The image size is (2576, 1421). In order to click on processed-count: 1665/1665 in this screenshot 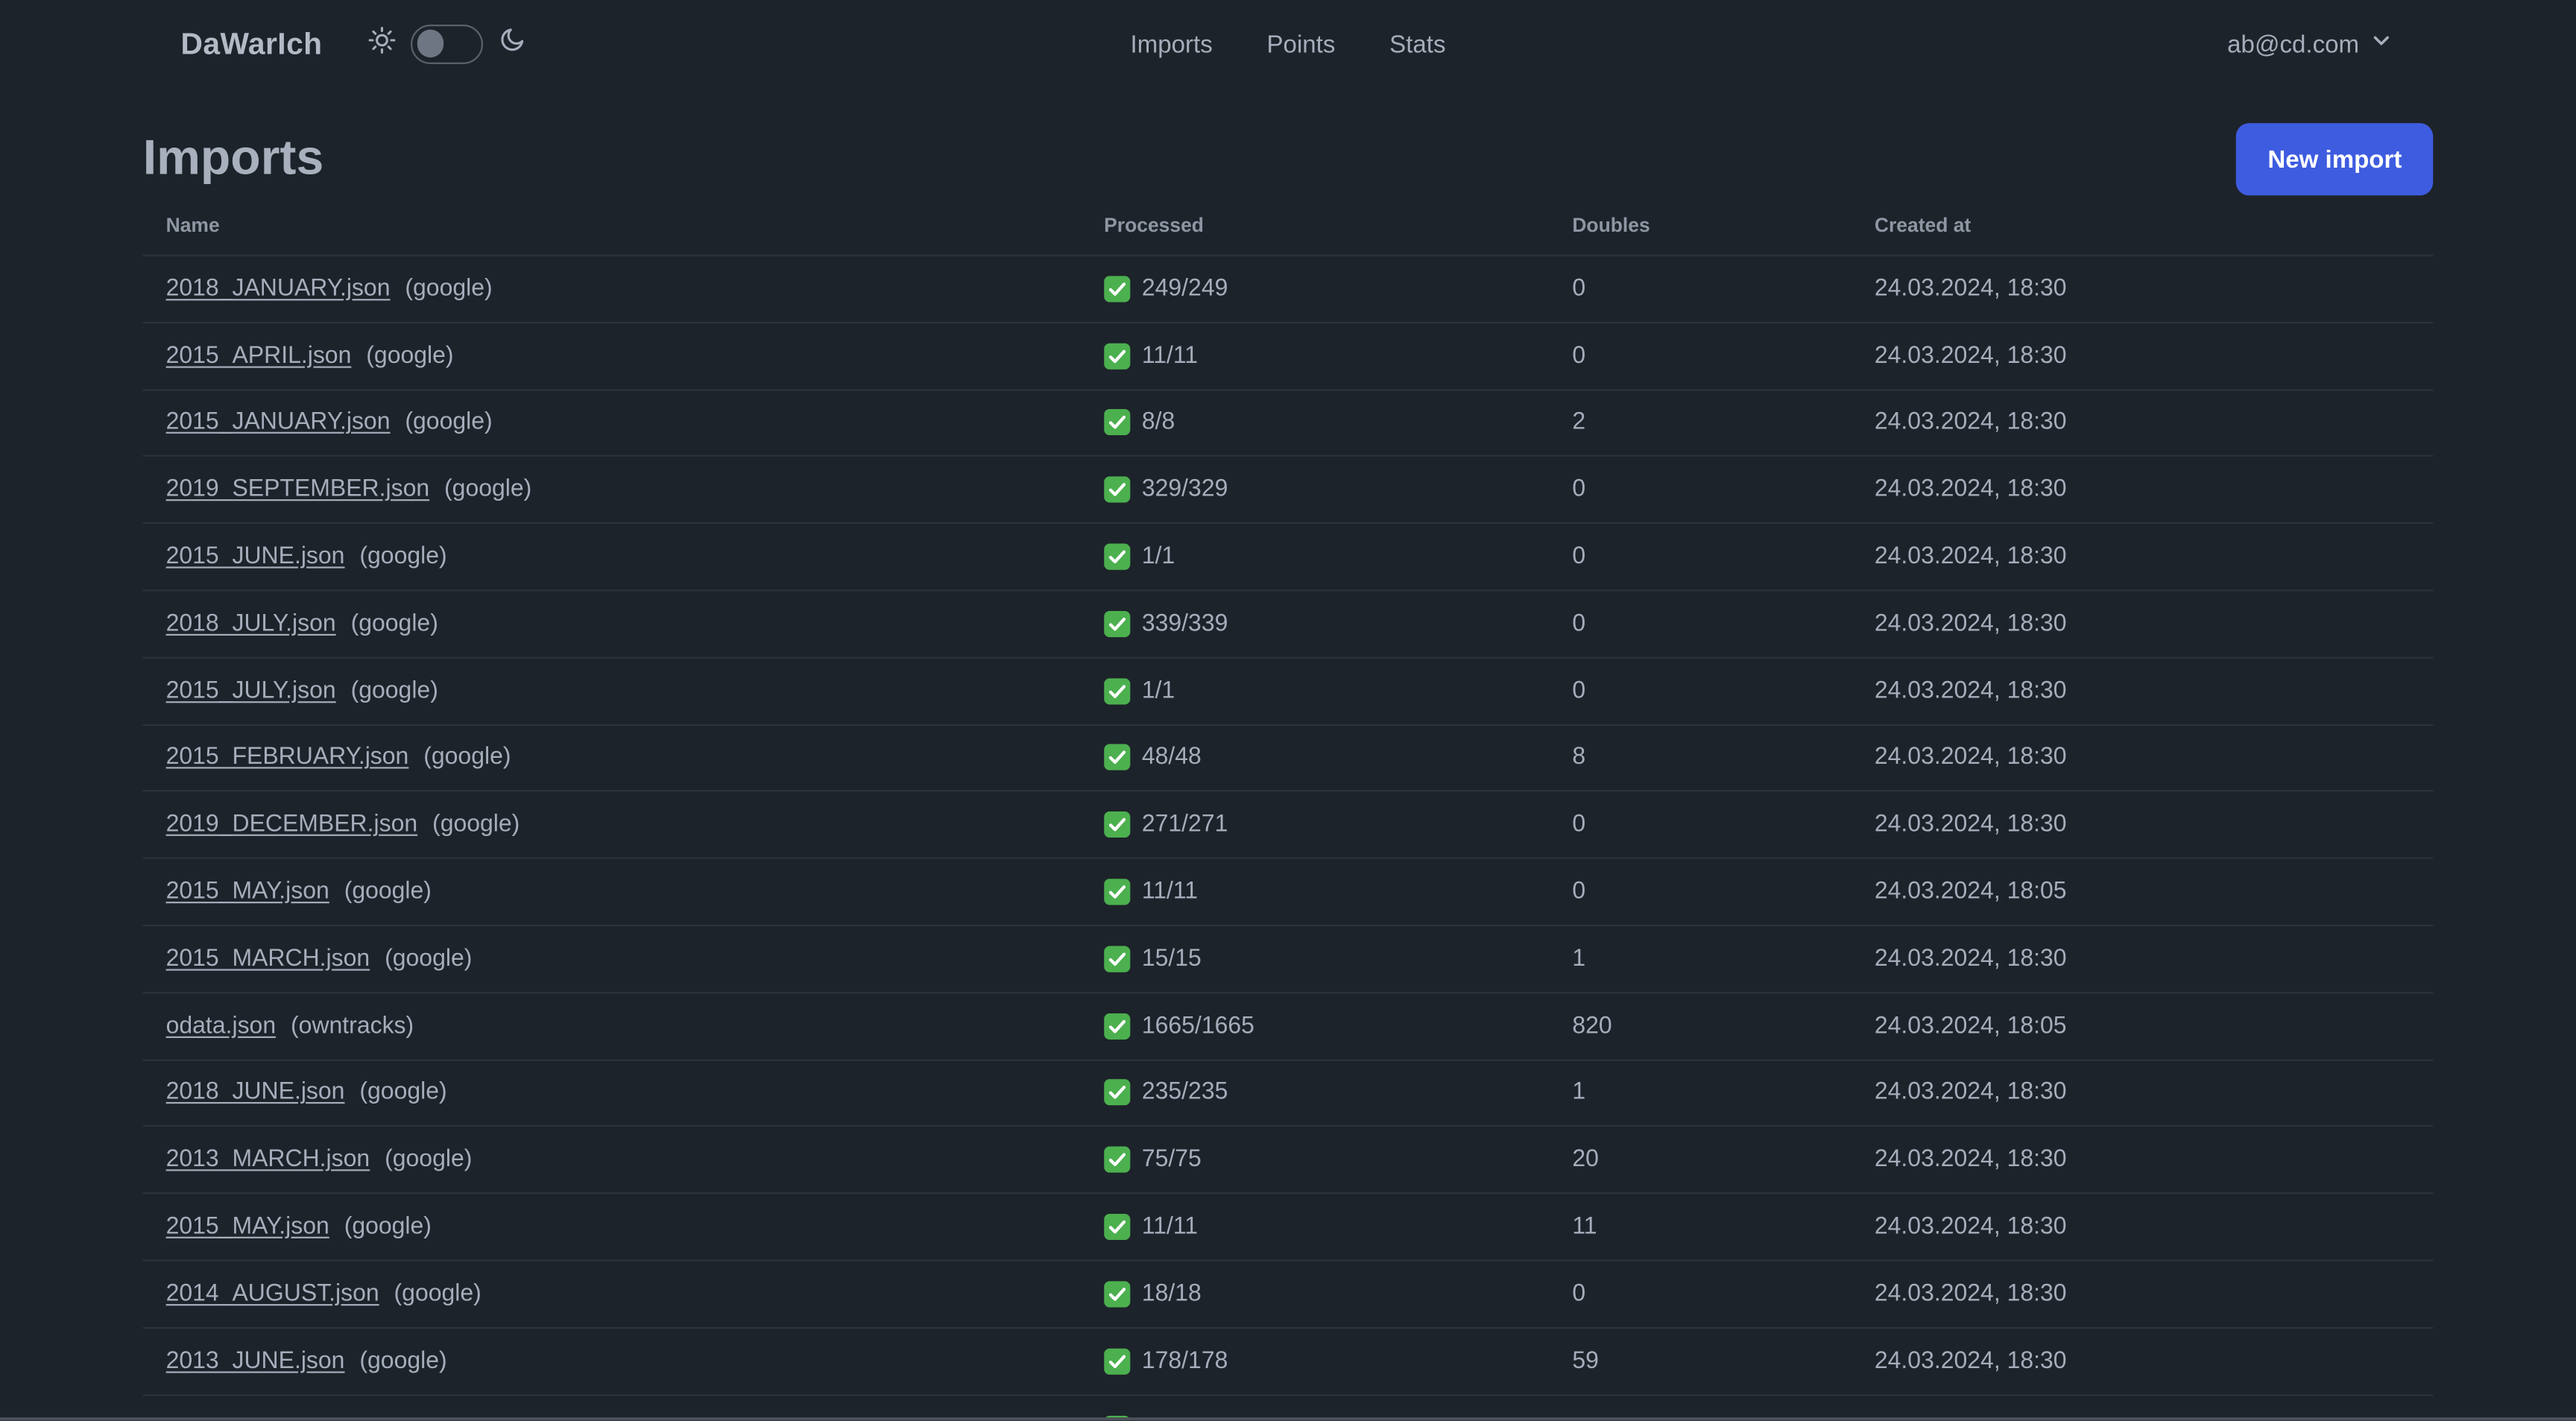, I will do `click(1197, 1026)`.